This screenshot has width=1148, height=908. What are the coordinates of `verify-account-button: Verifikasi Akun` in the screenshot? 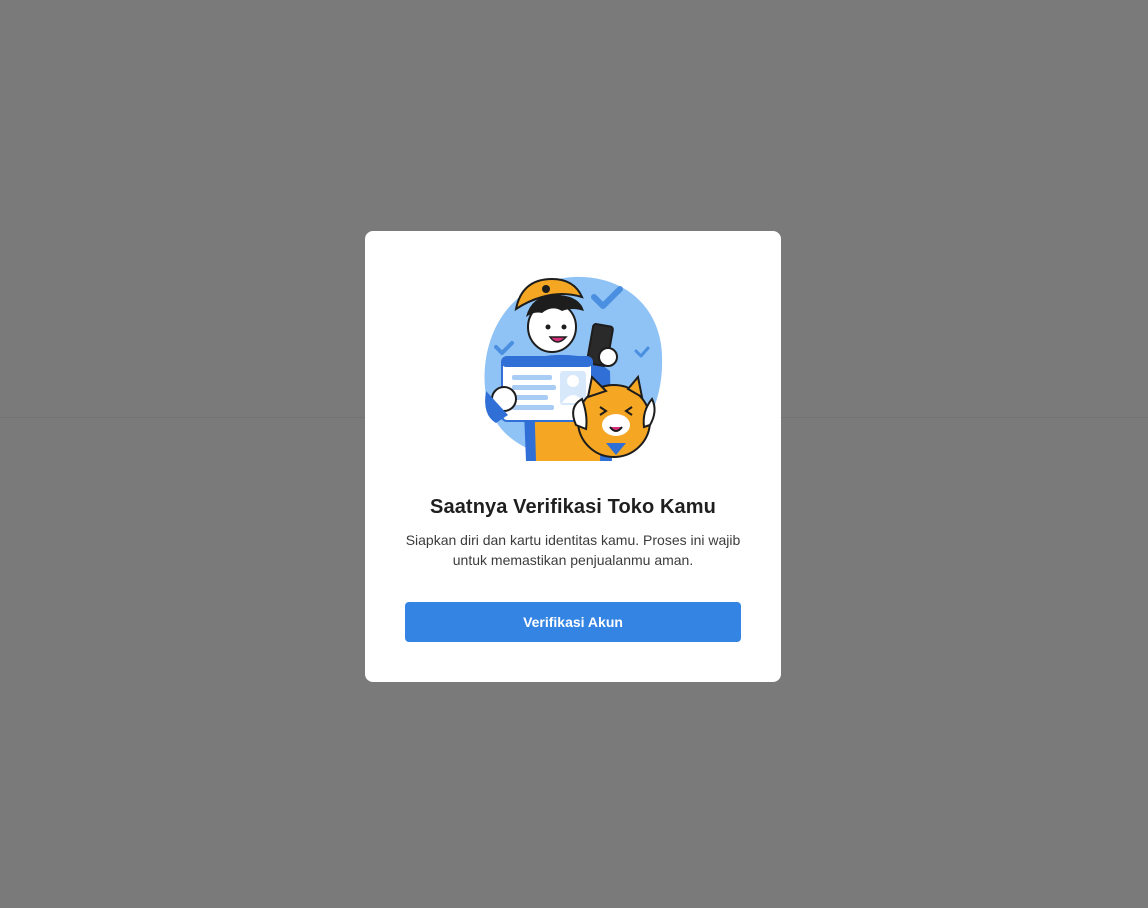 It's located at (573, 622).